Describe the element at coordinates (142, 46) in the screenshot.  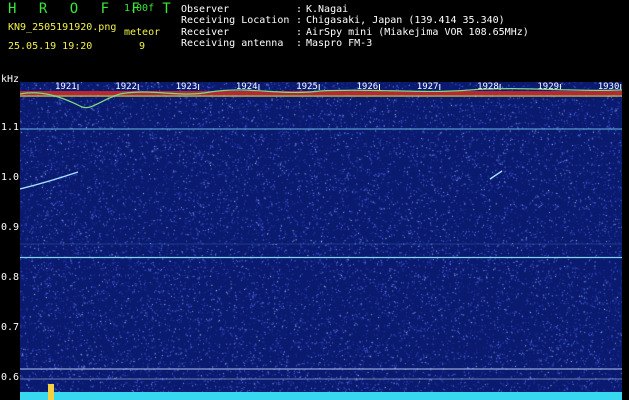
I see `meteor-count: 9` at that location.